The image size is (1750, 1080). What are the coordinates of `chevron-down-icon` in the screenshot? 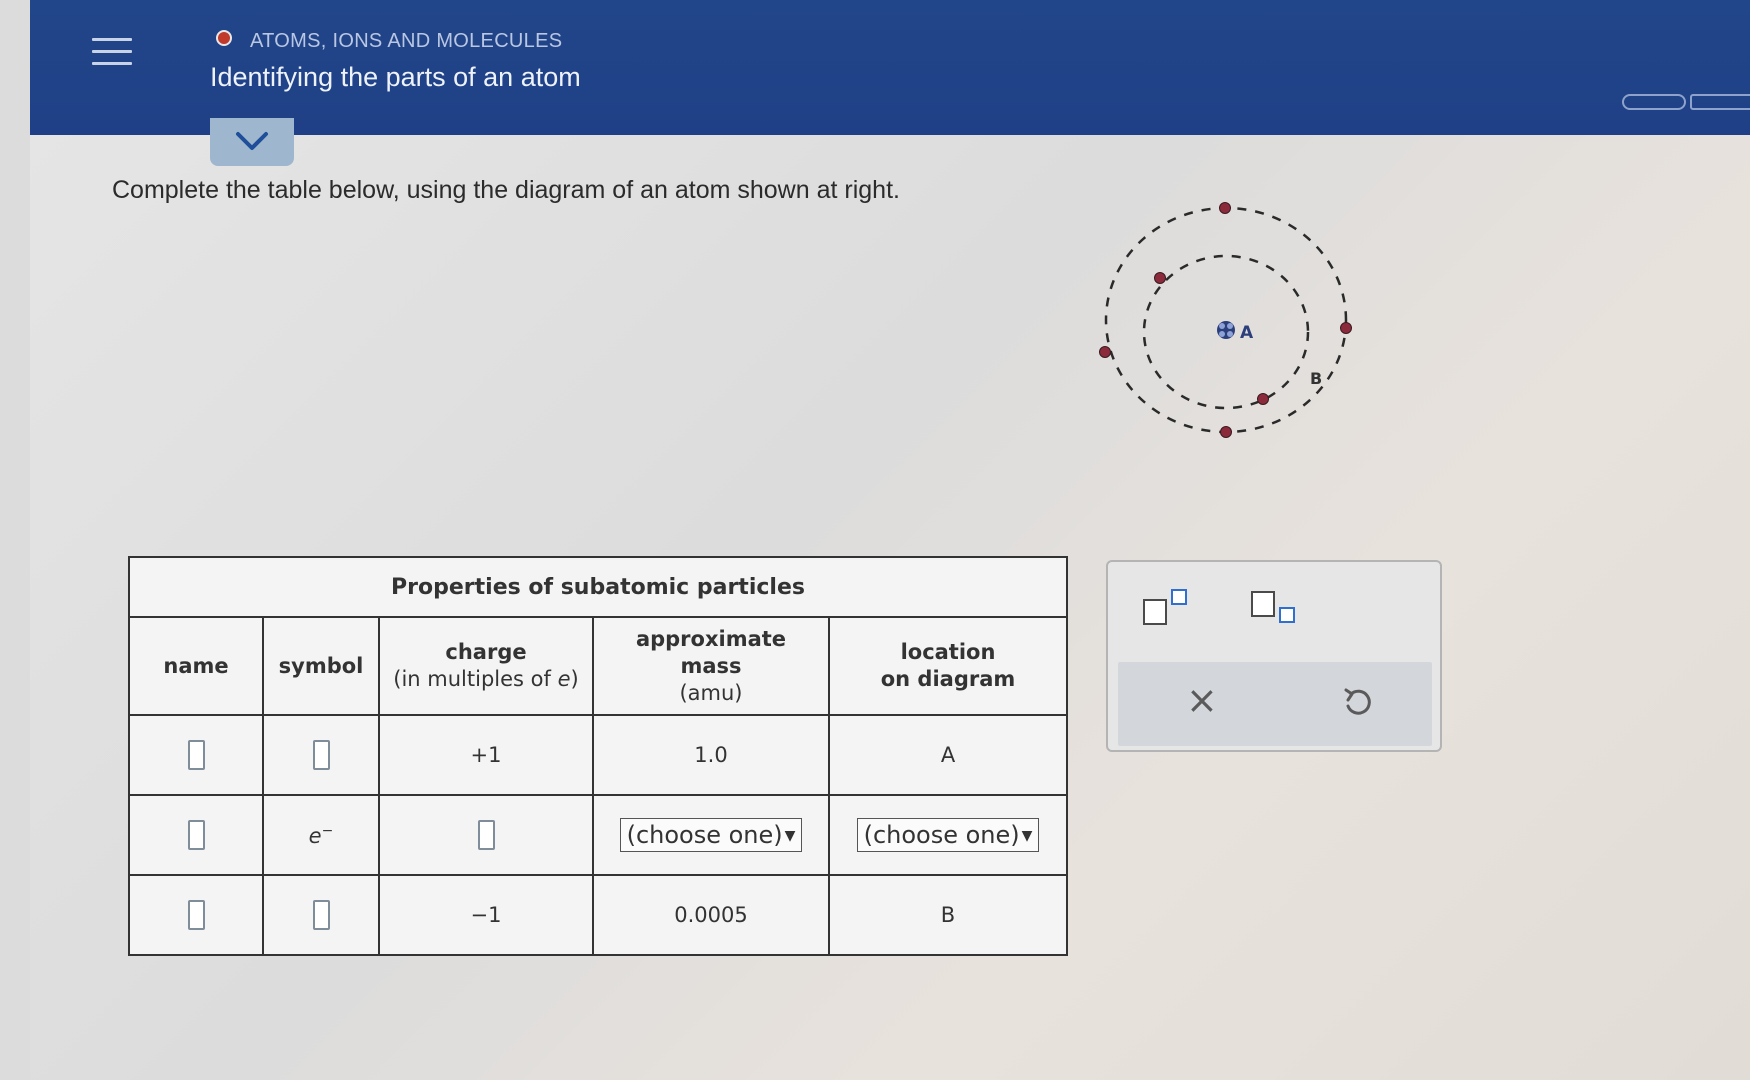 It's located at (252, 141).